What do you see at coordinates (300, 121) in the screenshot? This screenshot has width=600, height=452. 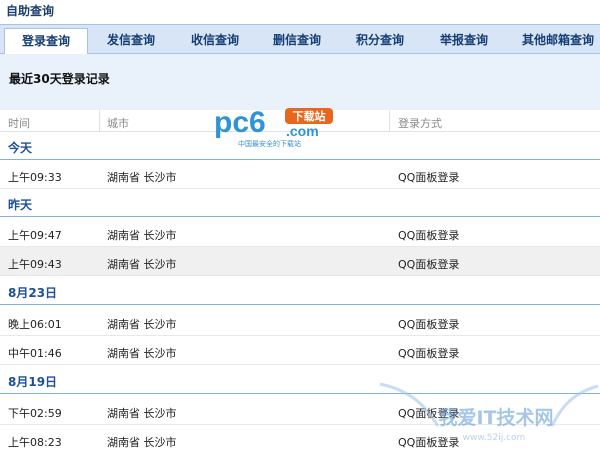 I see `column-header: 时间 城市 登录方式` at bounding box center [300, 121].